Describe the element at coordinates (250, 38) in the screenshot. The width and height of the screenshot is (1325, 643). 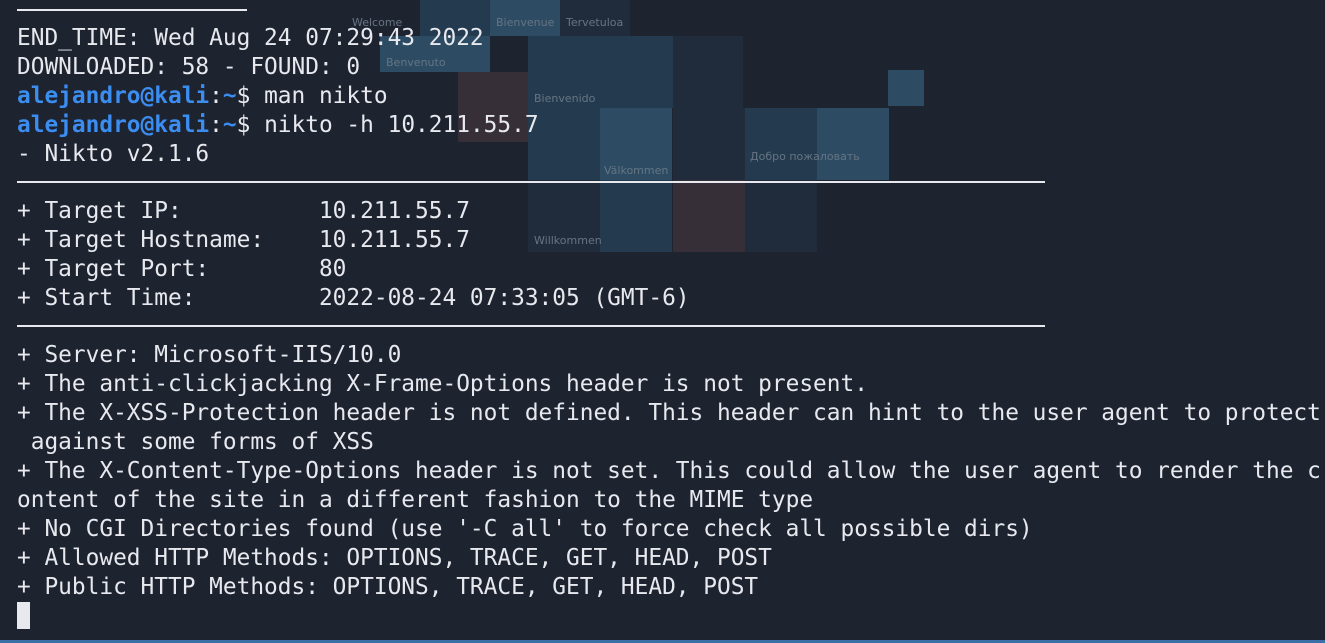
I see `end-time-line: END_TIME: Wed Aug 24 07:29:43 2022` at that location.